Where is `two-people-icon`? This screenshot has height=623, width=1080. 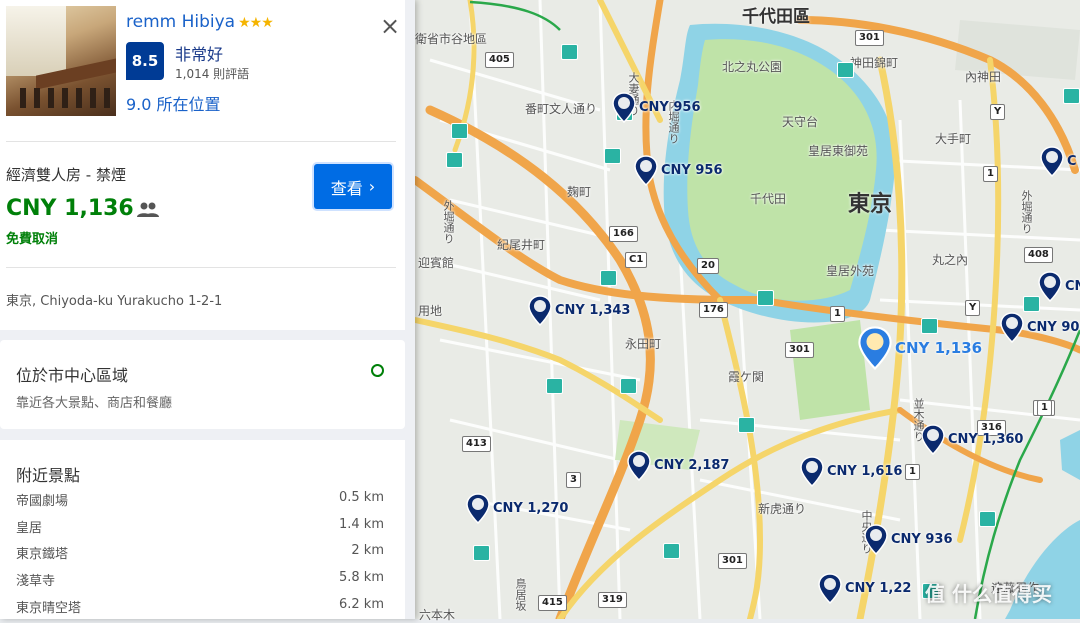 two-people-icon is located at coordinates (148, 209).